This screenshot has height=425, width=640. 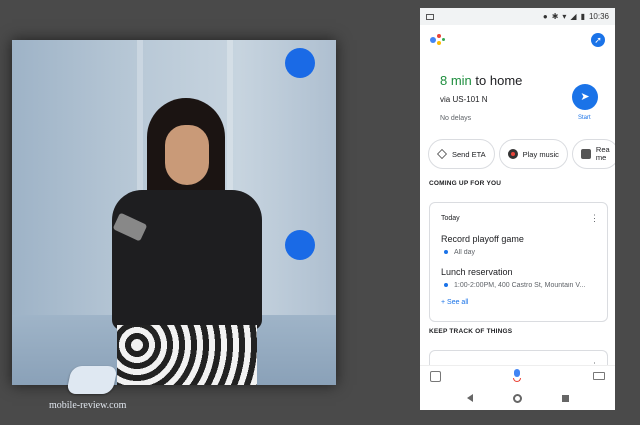 What do you see at coordinates (584, 118) in the screenshot?
I see `start-label: Start` at bounding box center [584, 118].